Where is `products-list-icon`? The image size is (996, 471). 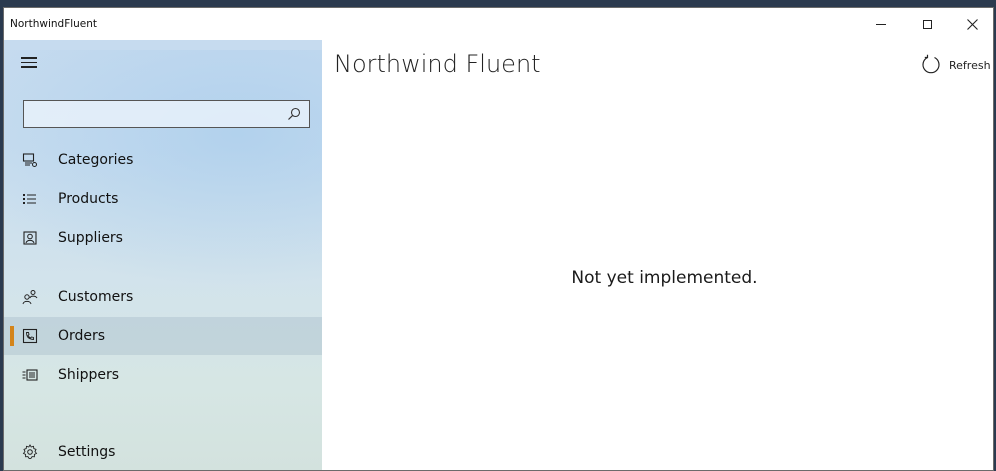 products-list-icon is located at coordinates (30, 199).